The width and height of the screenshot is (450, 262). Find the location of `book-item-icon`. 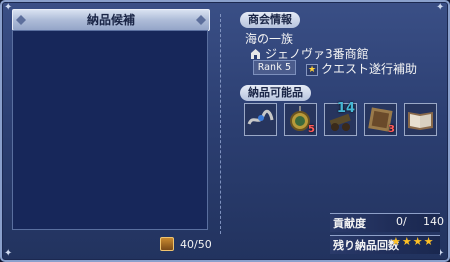

book-item-icon is located at coordinates (420, 119).